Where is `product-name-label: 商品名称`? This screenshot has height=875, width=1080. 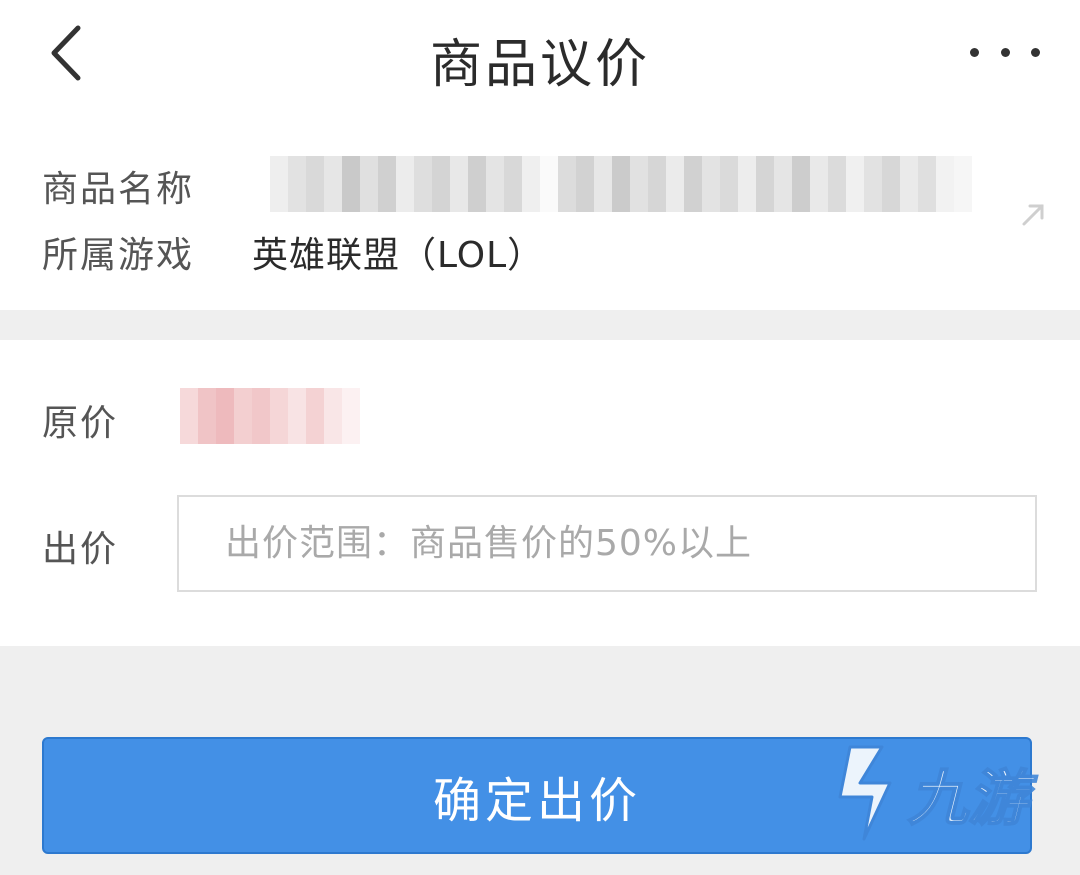
product-name-label: 商品名称 is located at coordinates (118, 189).